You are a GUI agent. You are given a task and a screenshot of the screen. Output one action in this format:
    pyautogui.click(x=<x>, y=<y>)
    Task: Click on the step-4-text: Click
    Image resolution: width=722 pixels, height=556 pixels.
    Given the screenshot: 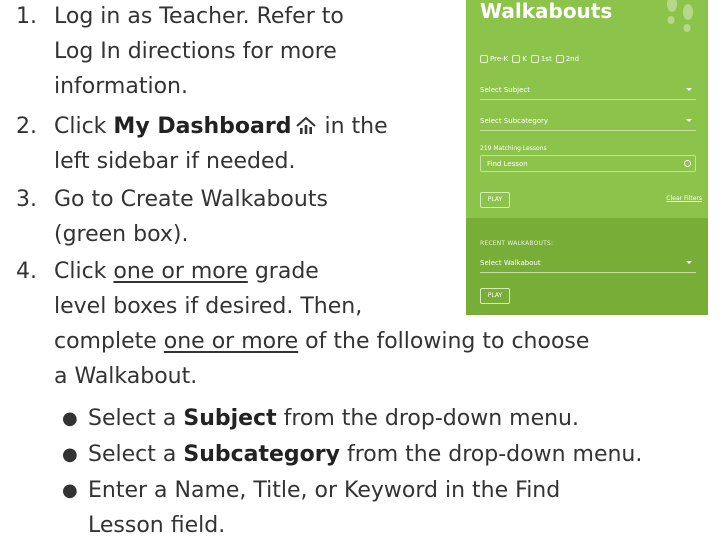 What is the action you would take?
    pyautogui.click(x=84, y=271)
    